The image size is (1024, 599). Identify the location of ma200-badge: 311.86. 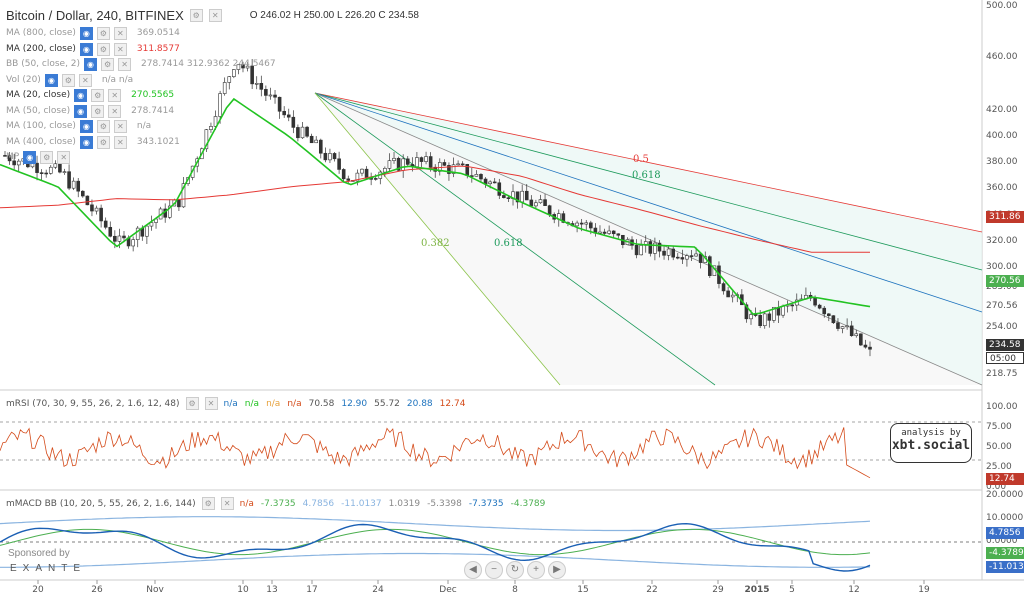
(1005, 217).